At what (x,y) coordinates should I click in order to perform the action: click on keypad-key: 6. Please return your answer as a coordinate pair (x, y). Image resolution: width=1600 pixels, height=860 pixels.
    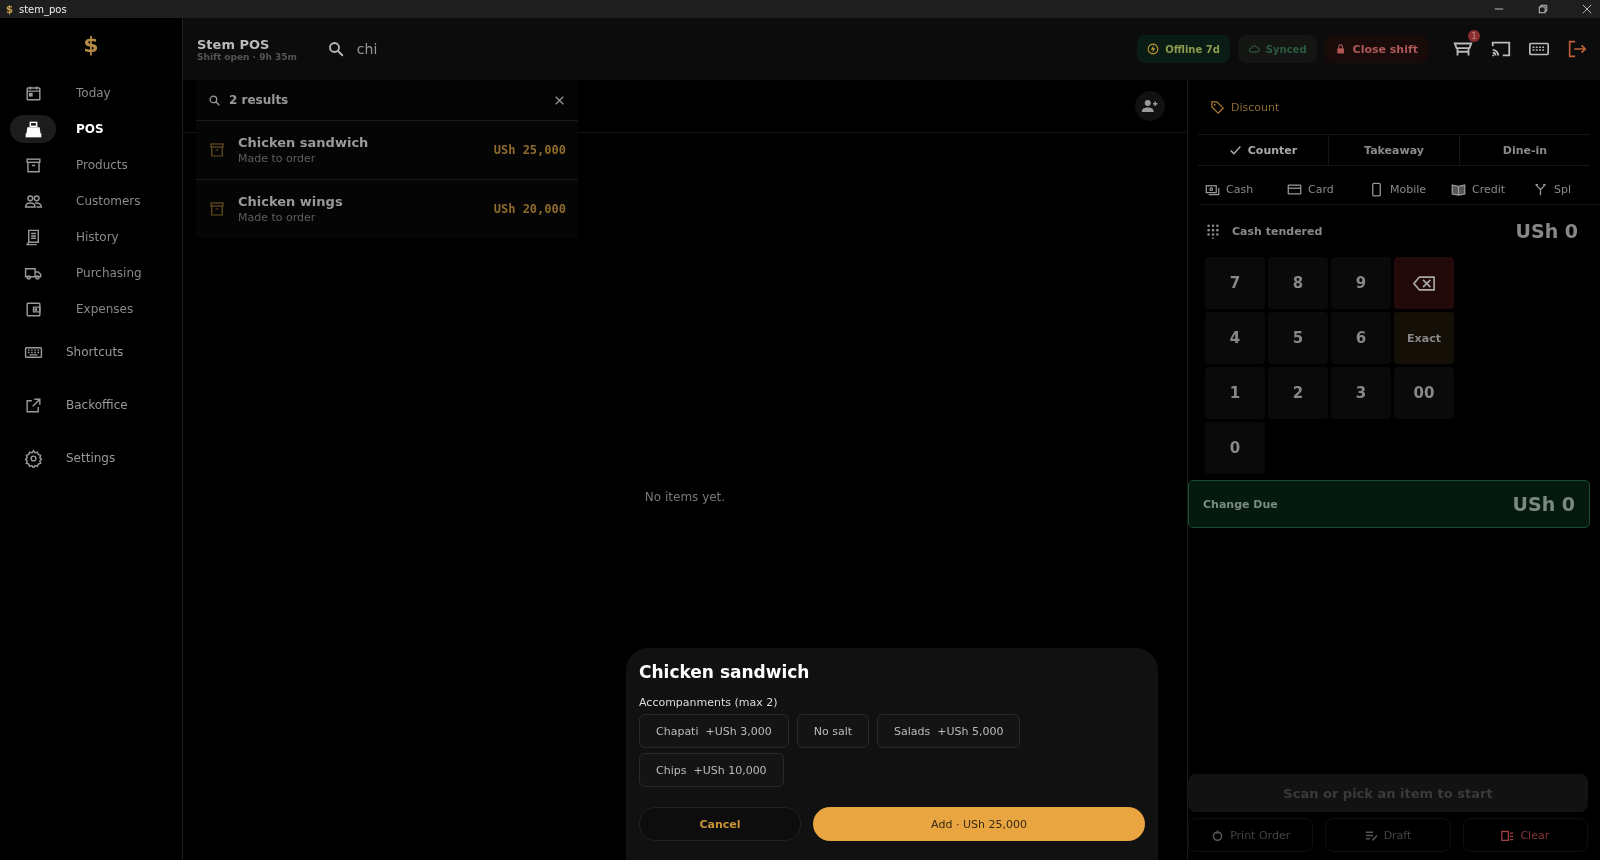
    Looking at the image, I should click on (1361, 338).